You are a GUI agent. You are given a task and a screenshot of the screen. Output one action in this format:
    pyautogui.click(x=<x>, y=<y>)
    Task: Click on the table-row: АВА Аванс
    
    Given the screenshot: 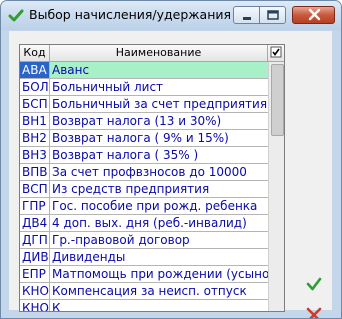 What is the action you would take?
    pyautogui.click(x=144, y=70)
    